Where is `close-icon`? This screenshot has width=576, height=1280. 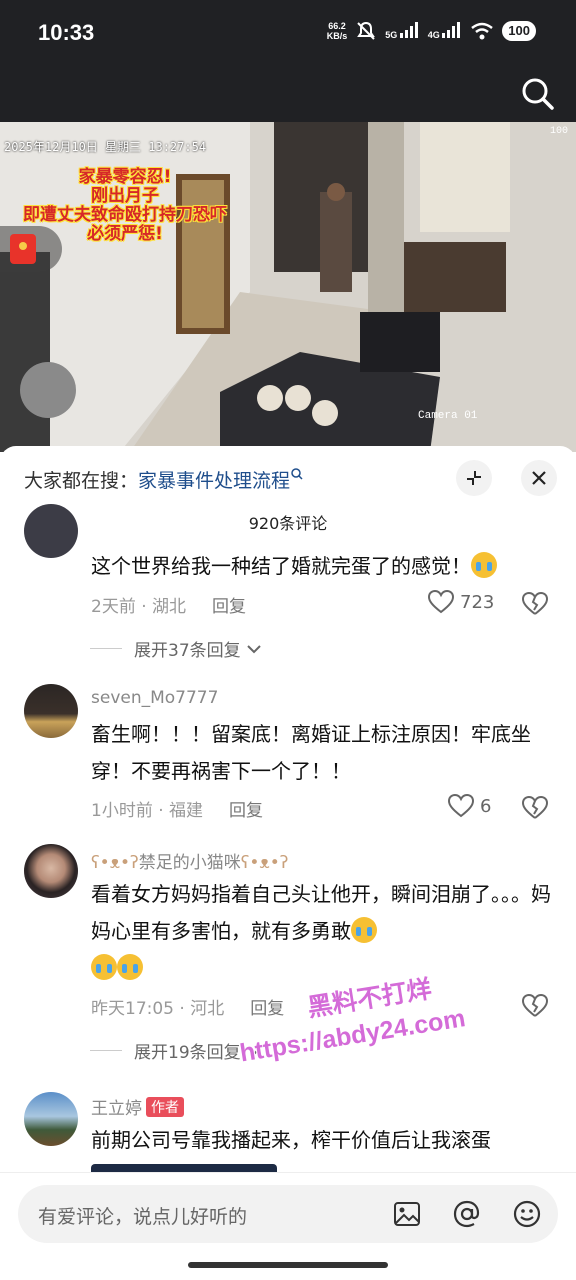
close-icon is located at coordinates (539, 478).